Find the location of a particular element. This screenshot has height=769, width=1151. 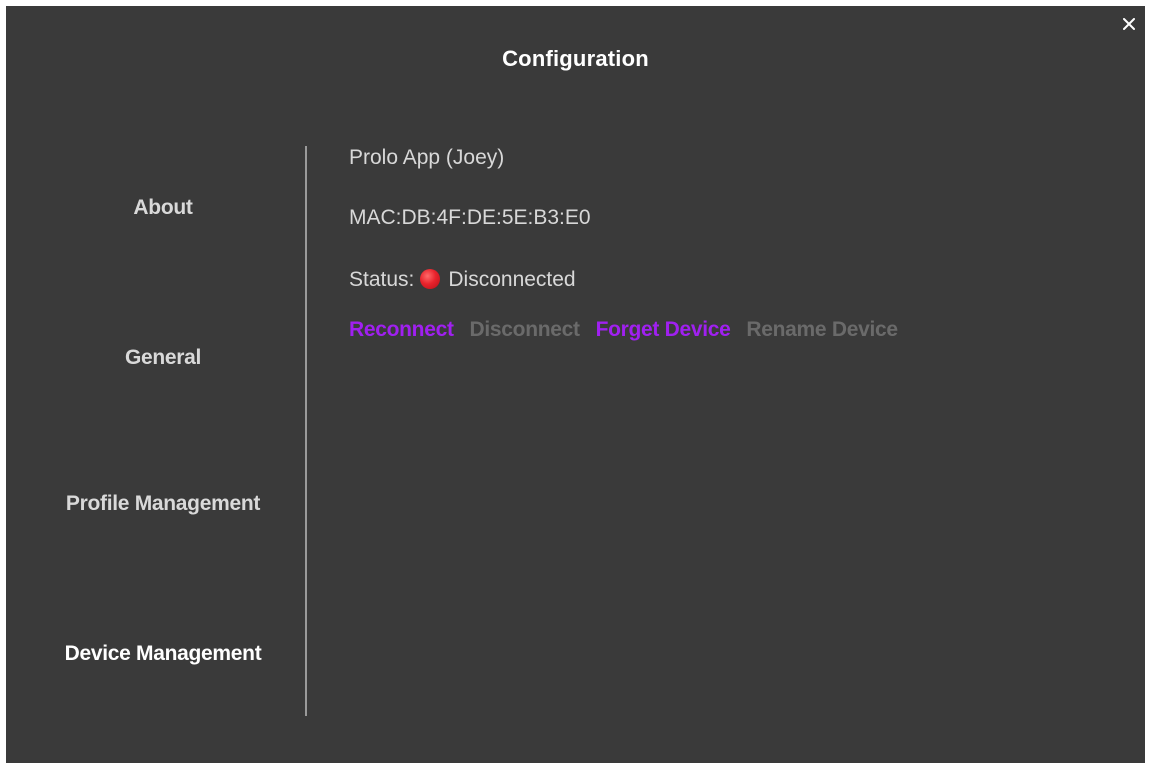

close-icon-glyph is located at coordinates (1129, 24).